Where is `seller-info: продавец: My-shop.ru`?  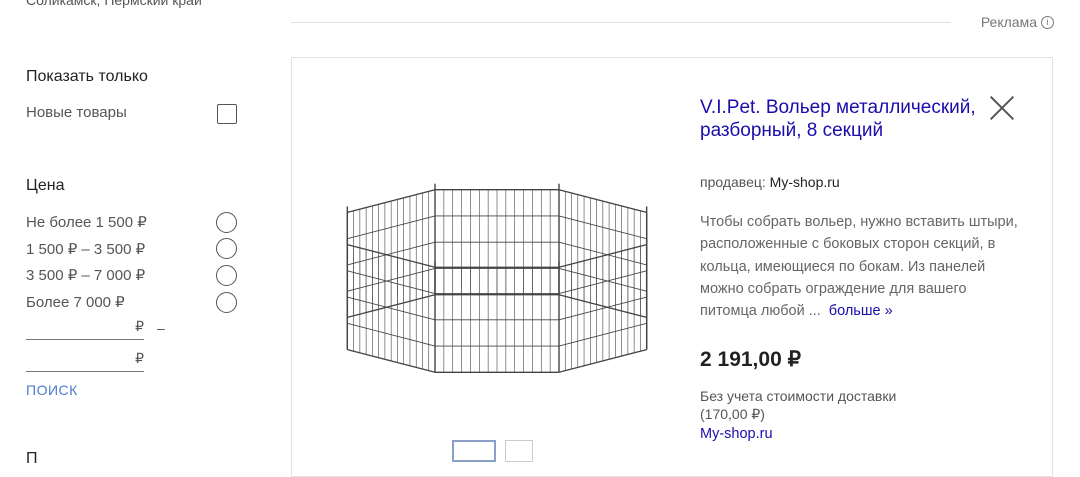
seller-info: продавец: My-shop.ru is located at coordinates (770, 182).